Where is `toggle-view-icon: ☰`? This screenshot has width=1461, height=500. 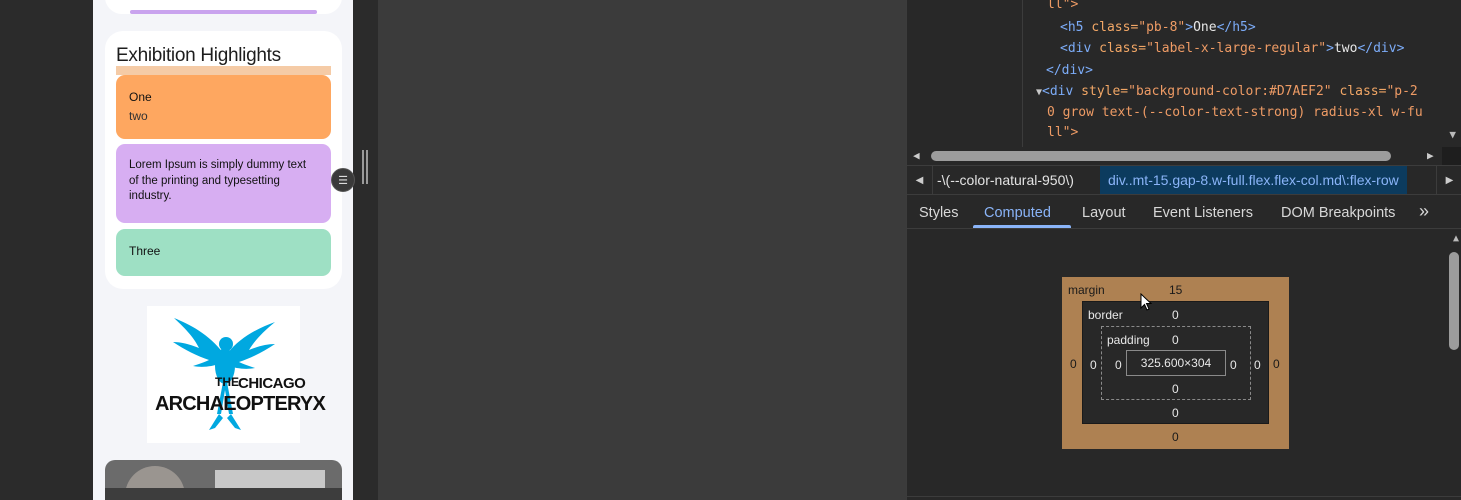
toggle-view-icon: ☰ is located at coordinates (343, 180).